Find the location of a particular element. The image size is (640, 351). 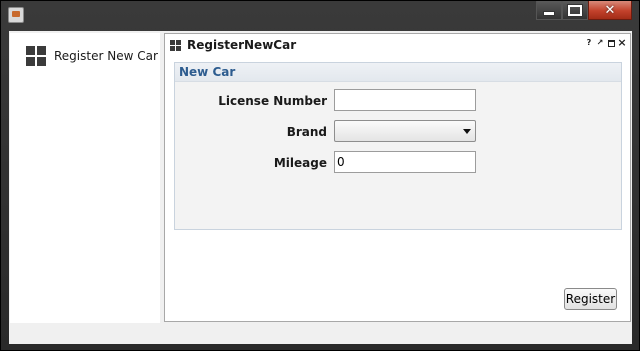

brand-select is located at coordinates (405, 131).